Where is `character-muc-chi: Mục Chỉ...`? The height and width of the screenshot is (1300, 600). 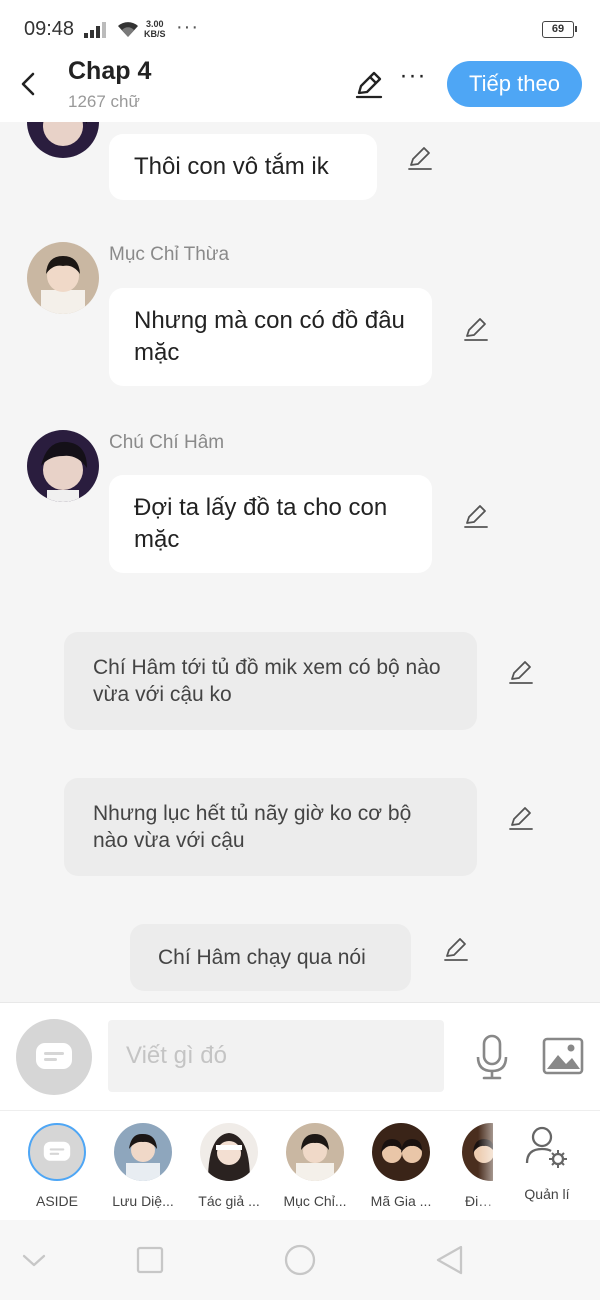
character-muc-chi: Mục Chỉ... is located at coordinates (315, 1166).